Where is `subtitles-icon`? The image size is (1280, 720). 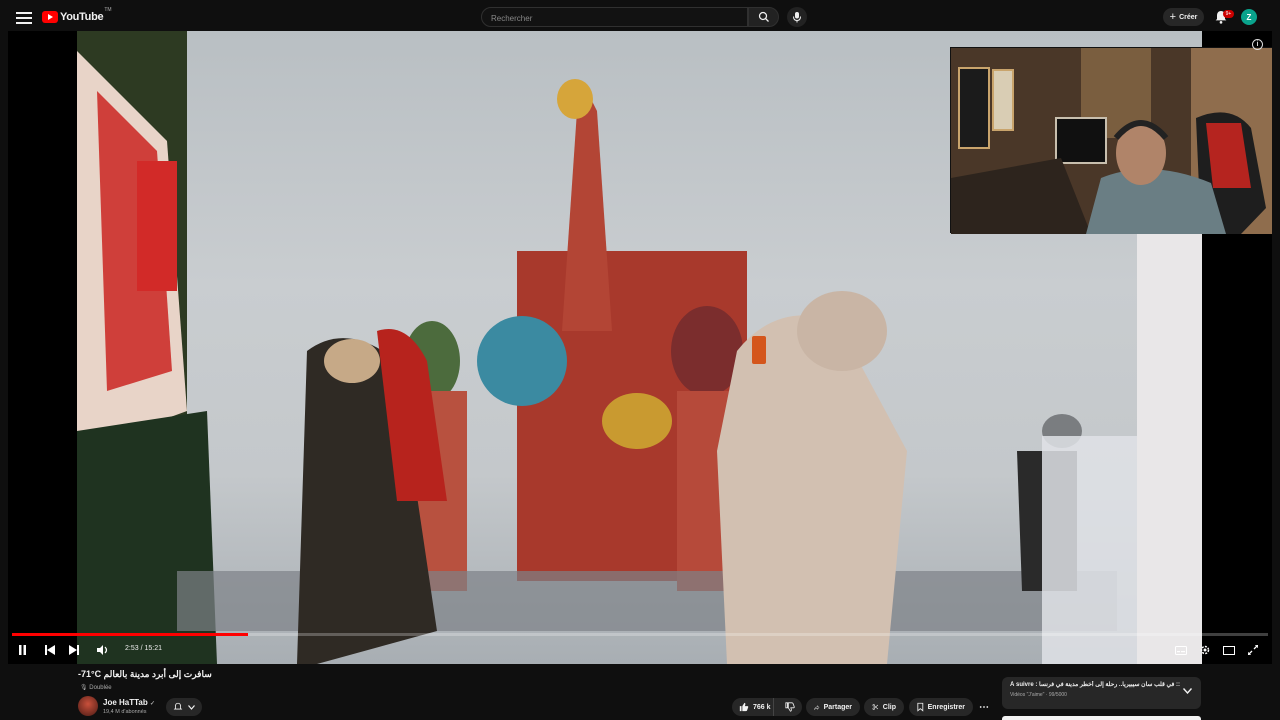 subtitles-icon is located at coordinates (1181, 650).